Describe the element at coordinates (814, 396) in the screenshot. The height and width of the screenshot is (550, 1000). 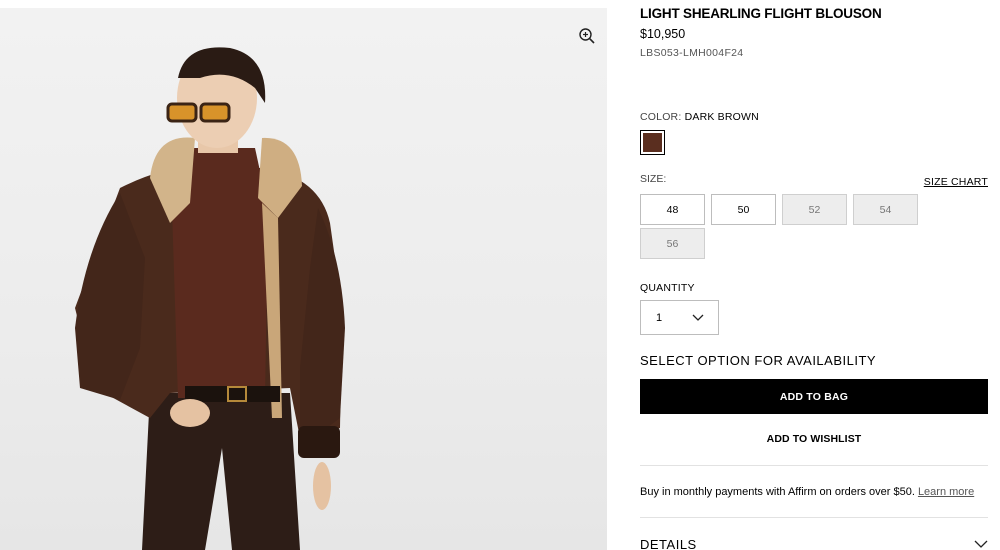
I see `add-to-bag-button: ADD TO BAG` at that location.